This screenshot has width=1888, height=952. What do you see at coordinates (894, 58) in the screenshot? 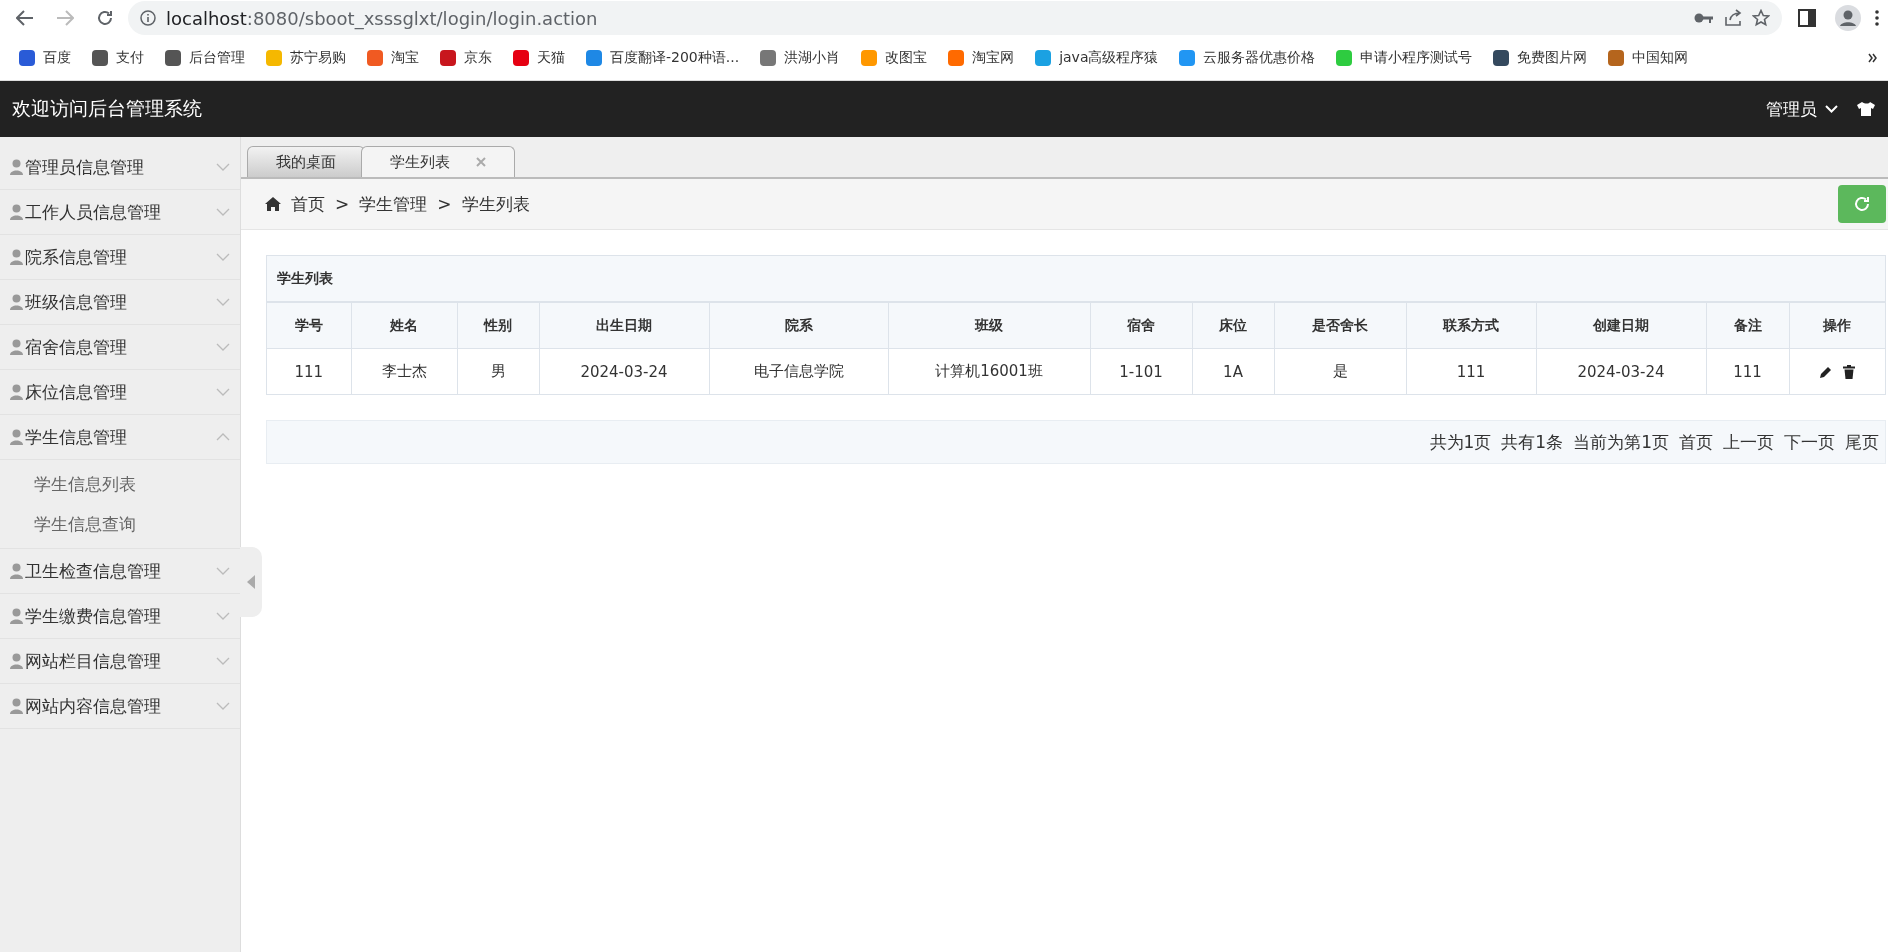
I see `bookmark-link: 改图宝` at bounding box center [894, 58].